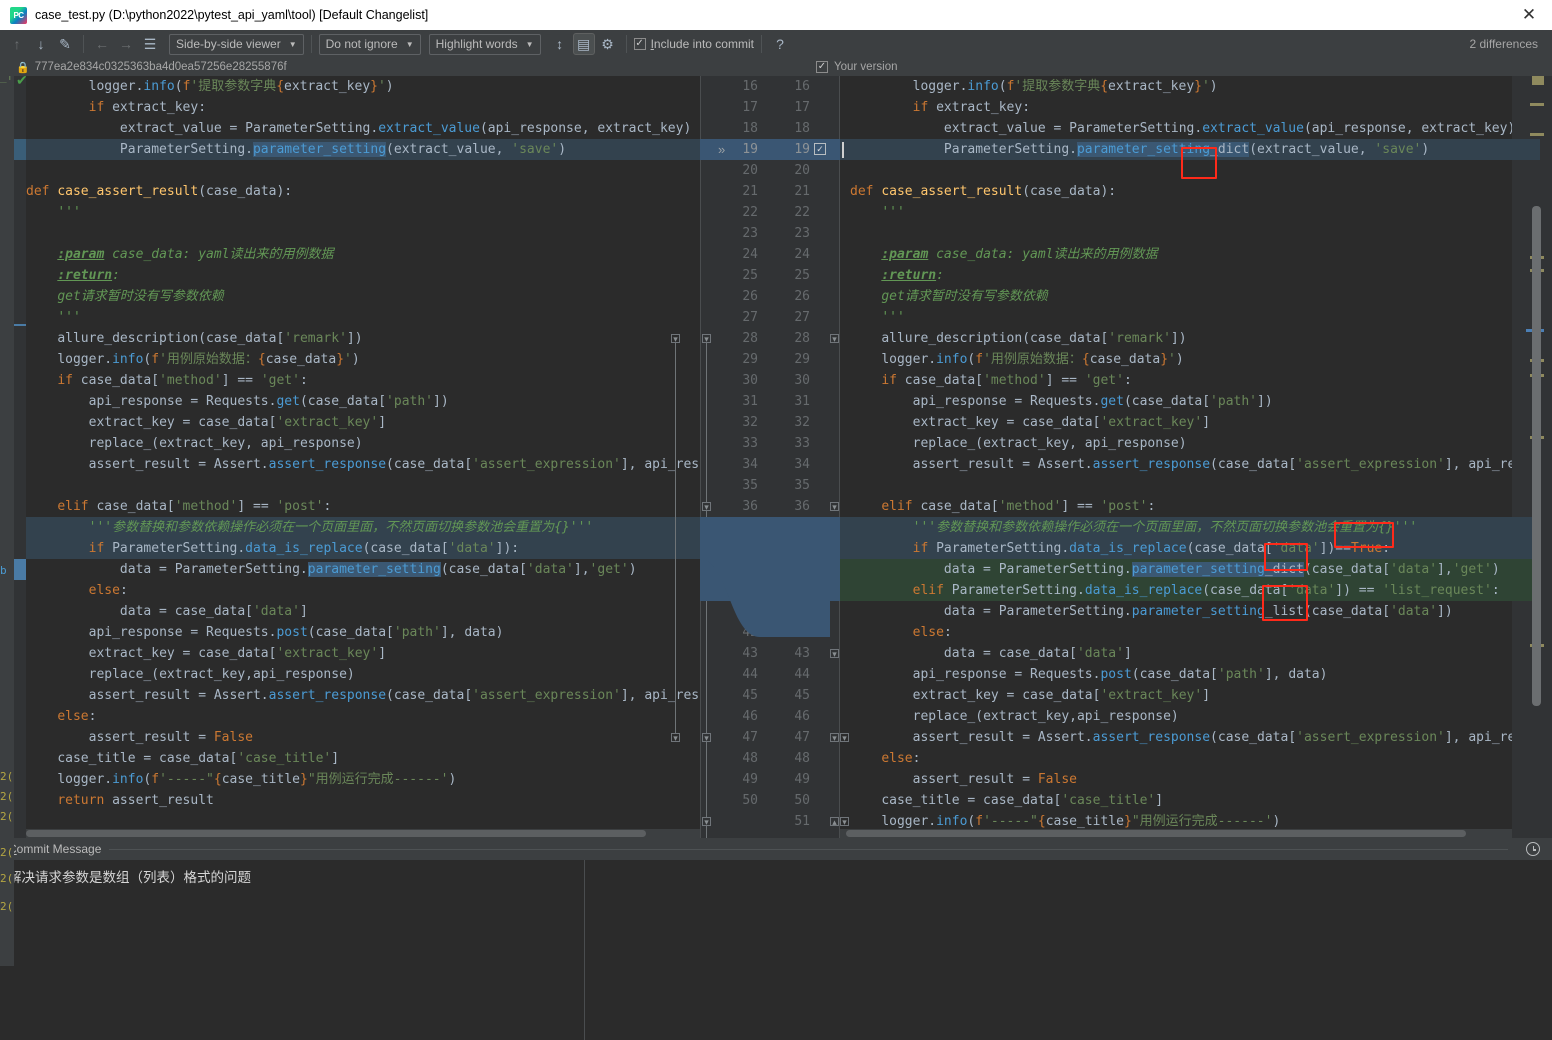 The width and height of the screenshot is (1552, 1040). Describe the element at coordinates (160, 67) in the screenshot. I see `left-revision-hash: 777ea2e834c0325363ba4d0ea57256e28255876f` at that location.